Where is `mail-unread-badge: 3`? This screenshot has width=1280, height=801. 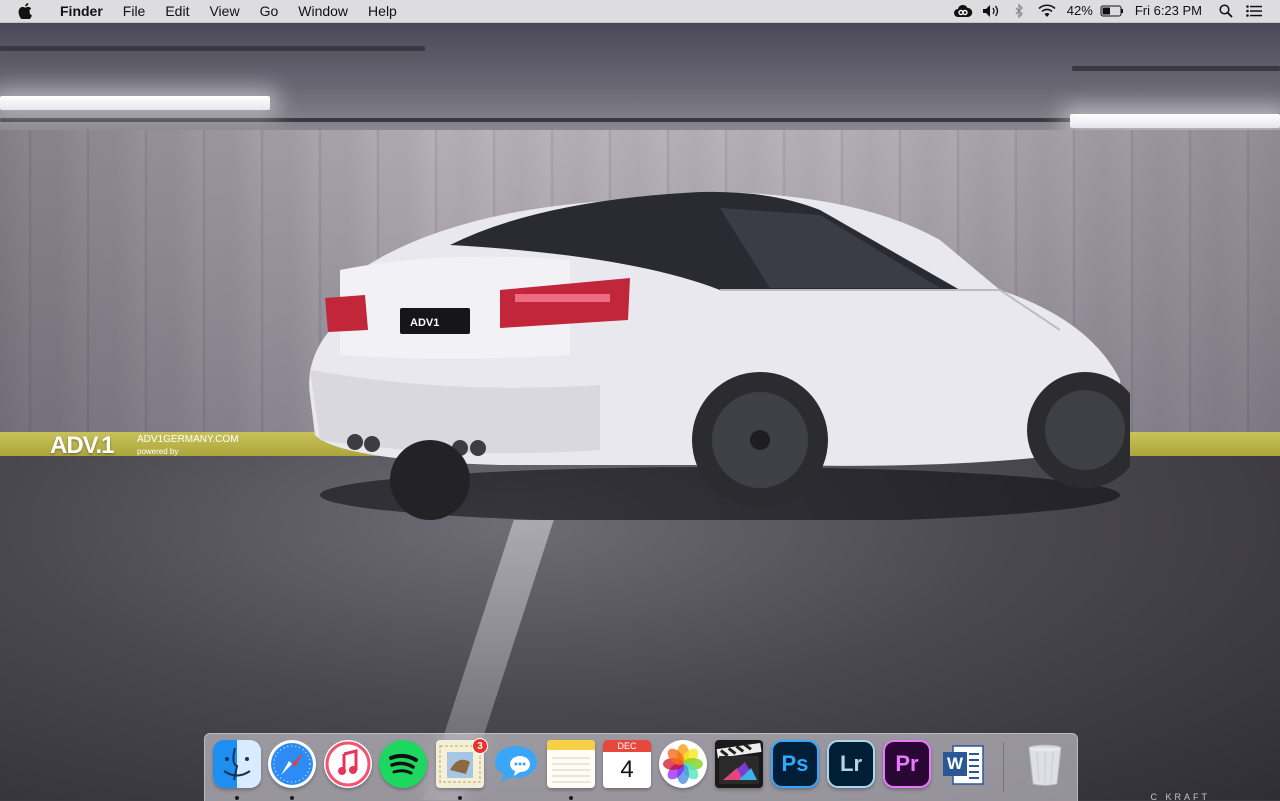 mail-unread-badge: 3 is located at coordinates (480, 746).